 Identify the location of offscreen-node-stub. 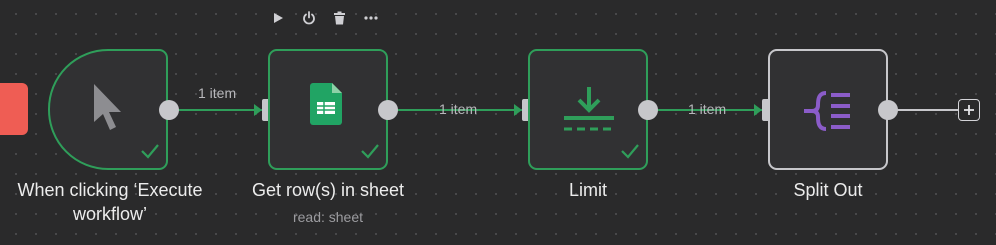
(14, 109).